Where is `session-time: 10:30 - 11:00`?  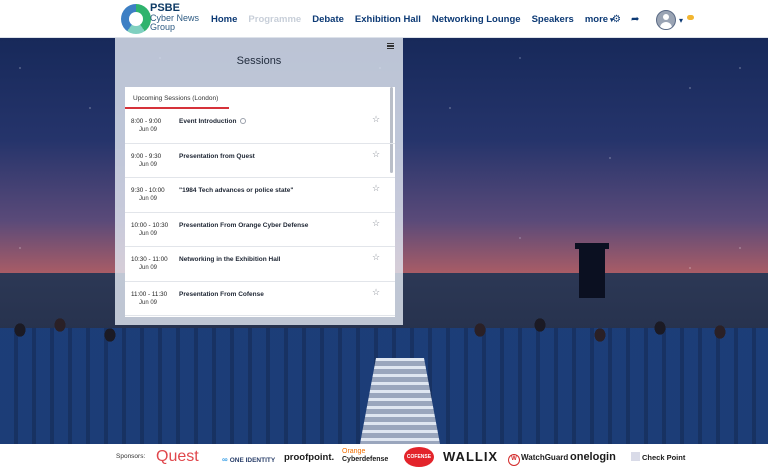 session-time: 10:30 - 11:00 is located at coordinates (149, 259).